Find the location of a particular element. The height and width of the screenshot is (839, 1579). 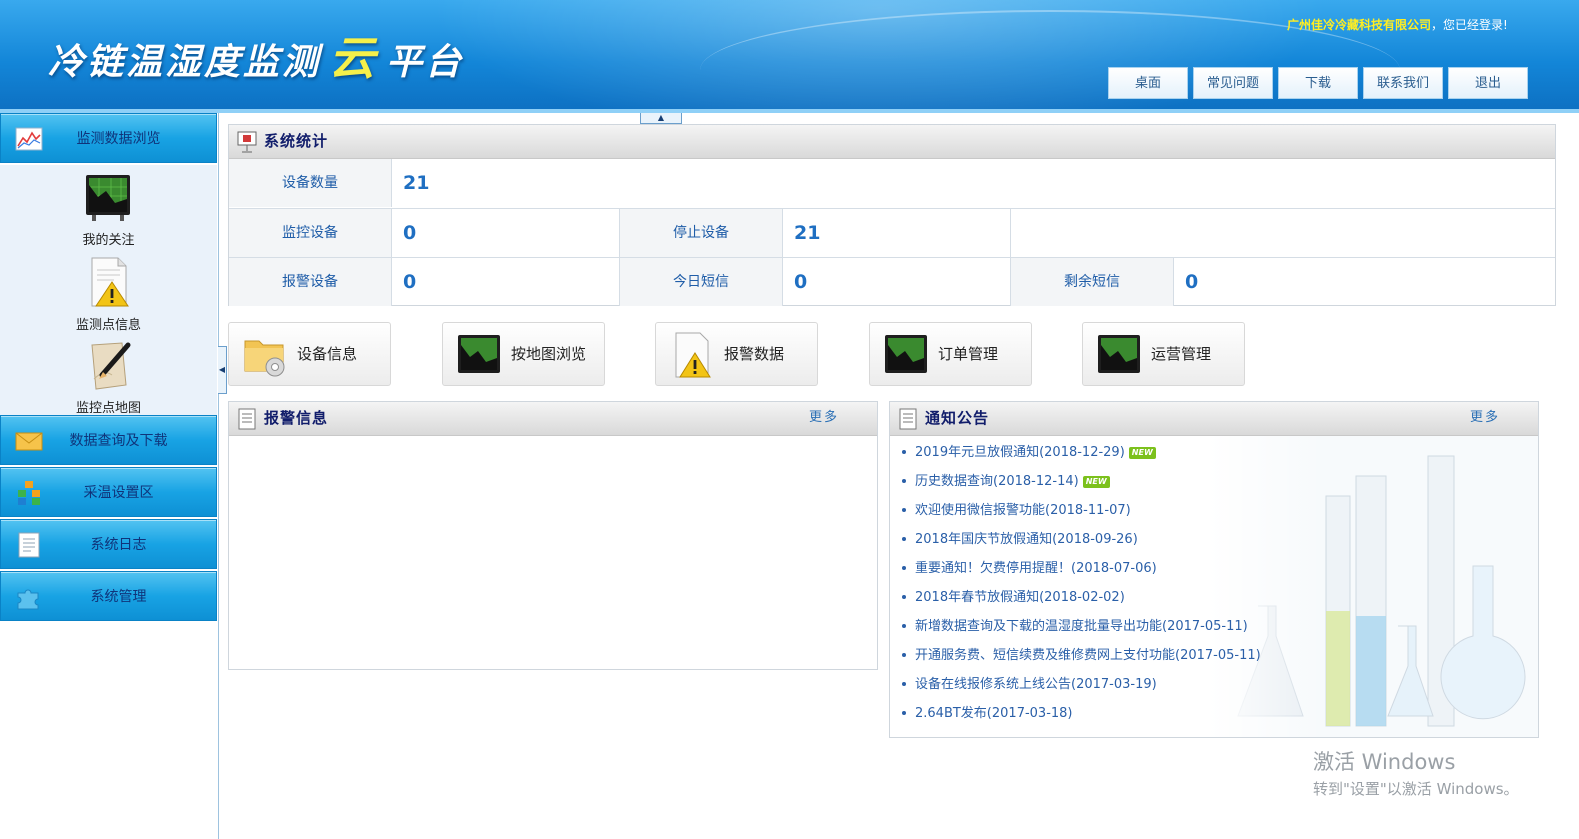

top-nav: 桌面 常见问题 下载 联系我们 退出 is located at coordinates (1318, 83).